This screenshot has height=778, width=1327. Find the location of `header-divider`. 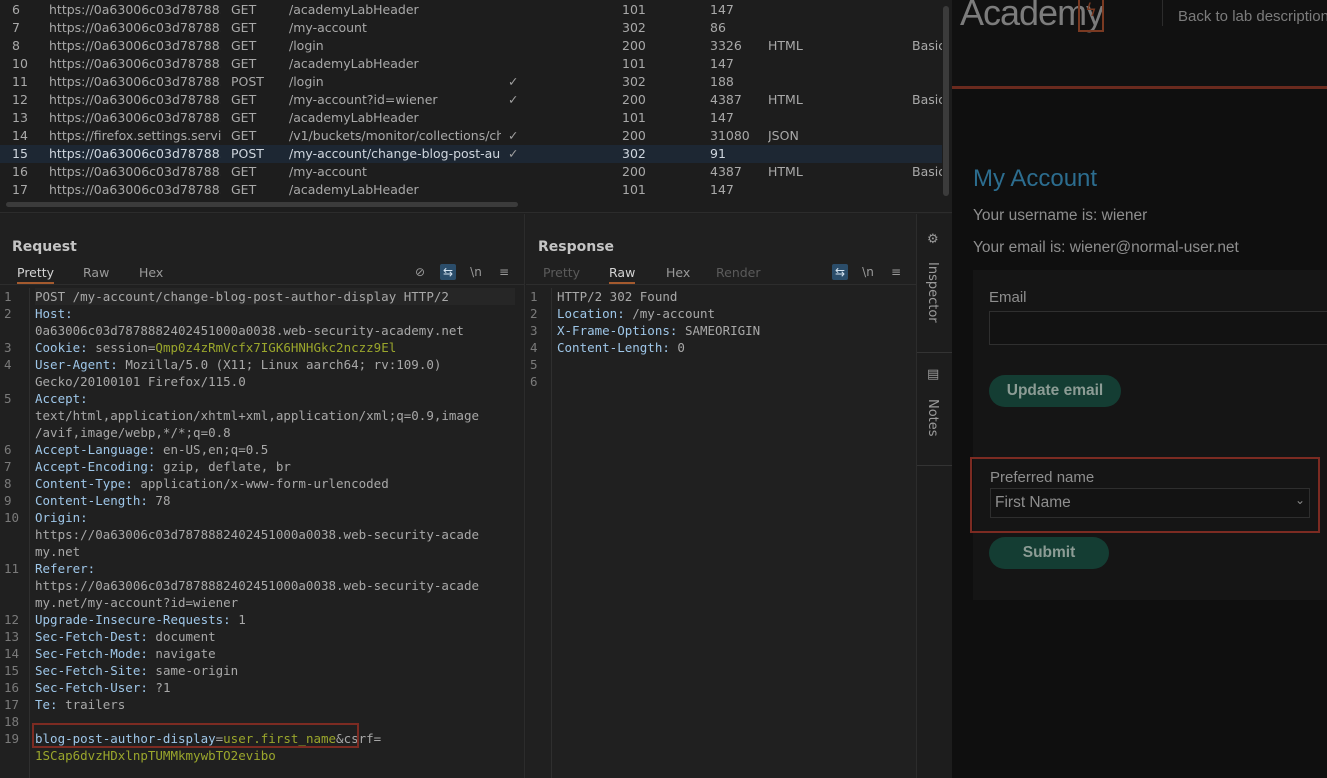

header-divider is located at coordinates (1162, 13).